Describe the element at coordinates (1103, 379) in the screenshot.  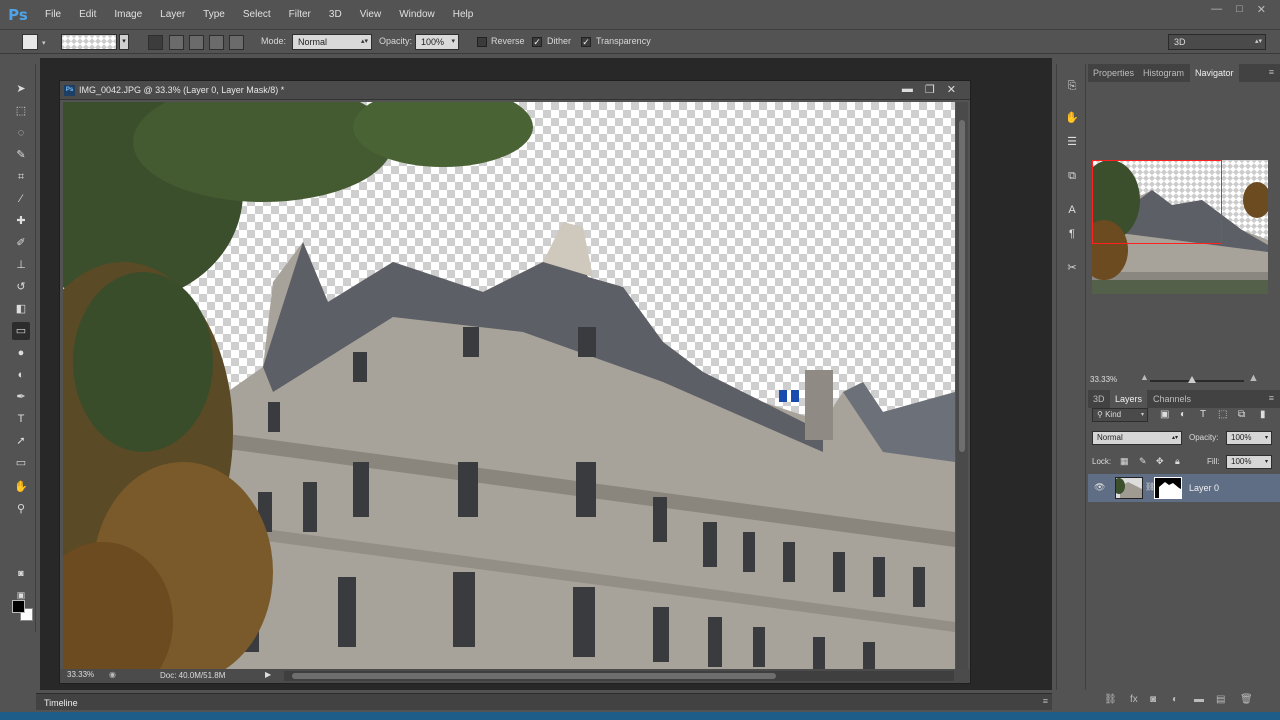
I see `navigator-zoom-value: 33.33%` at that location.